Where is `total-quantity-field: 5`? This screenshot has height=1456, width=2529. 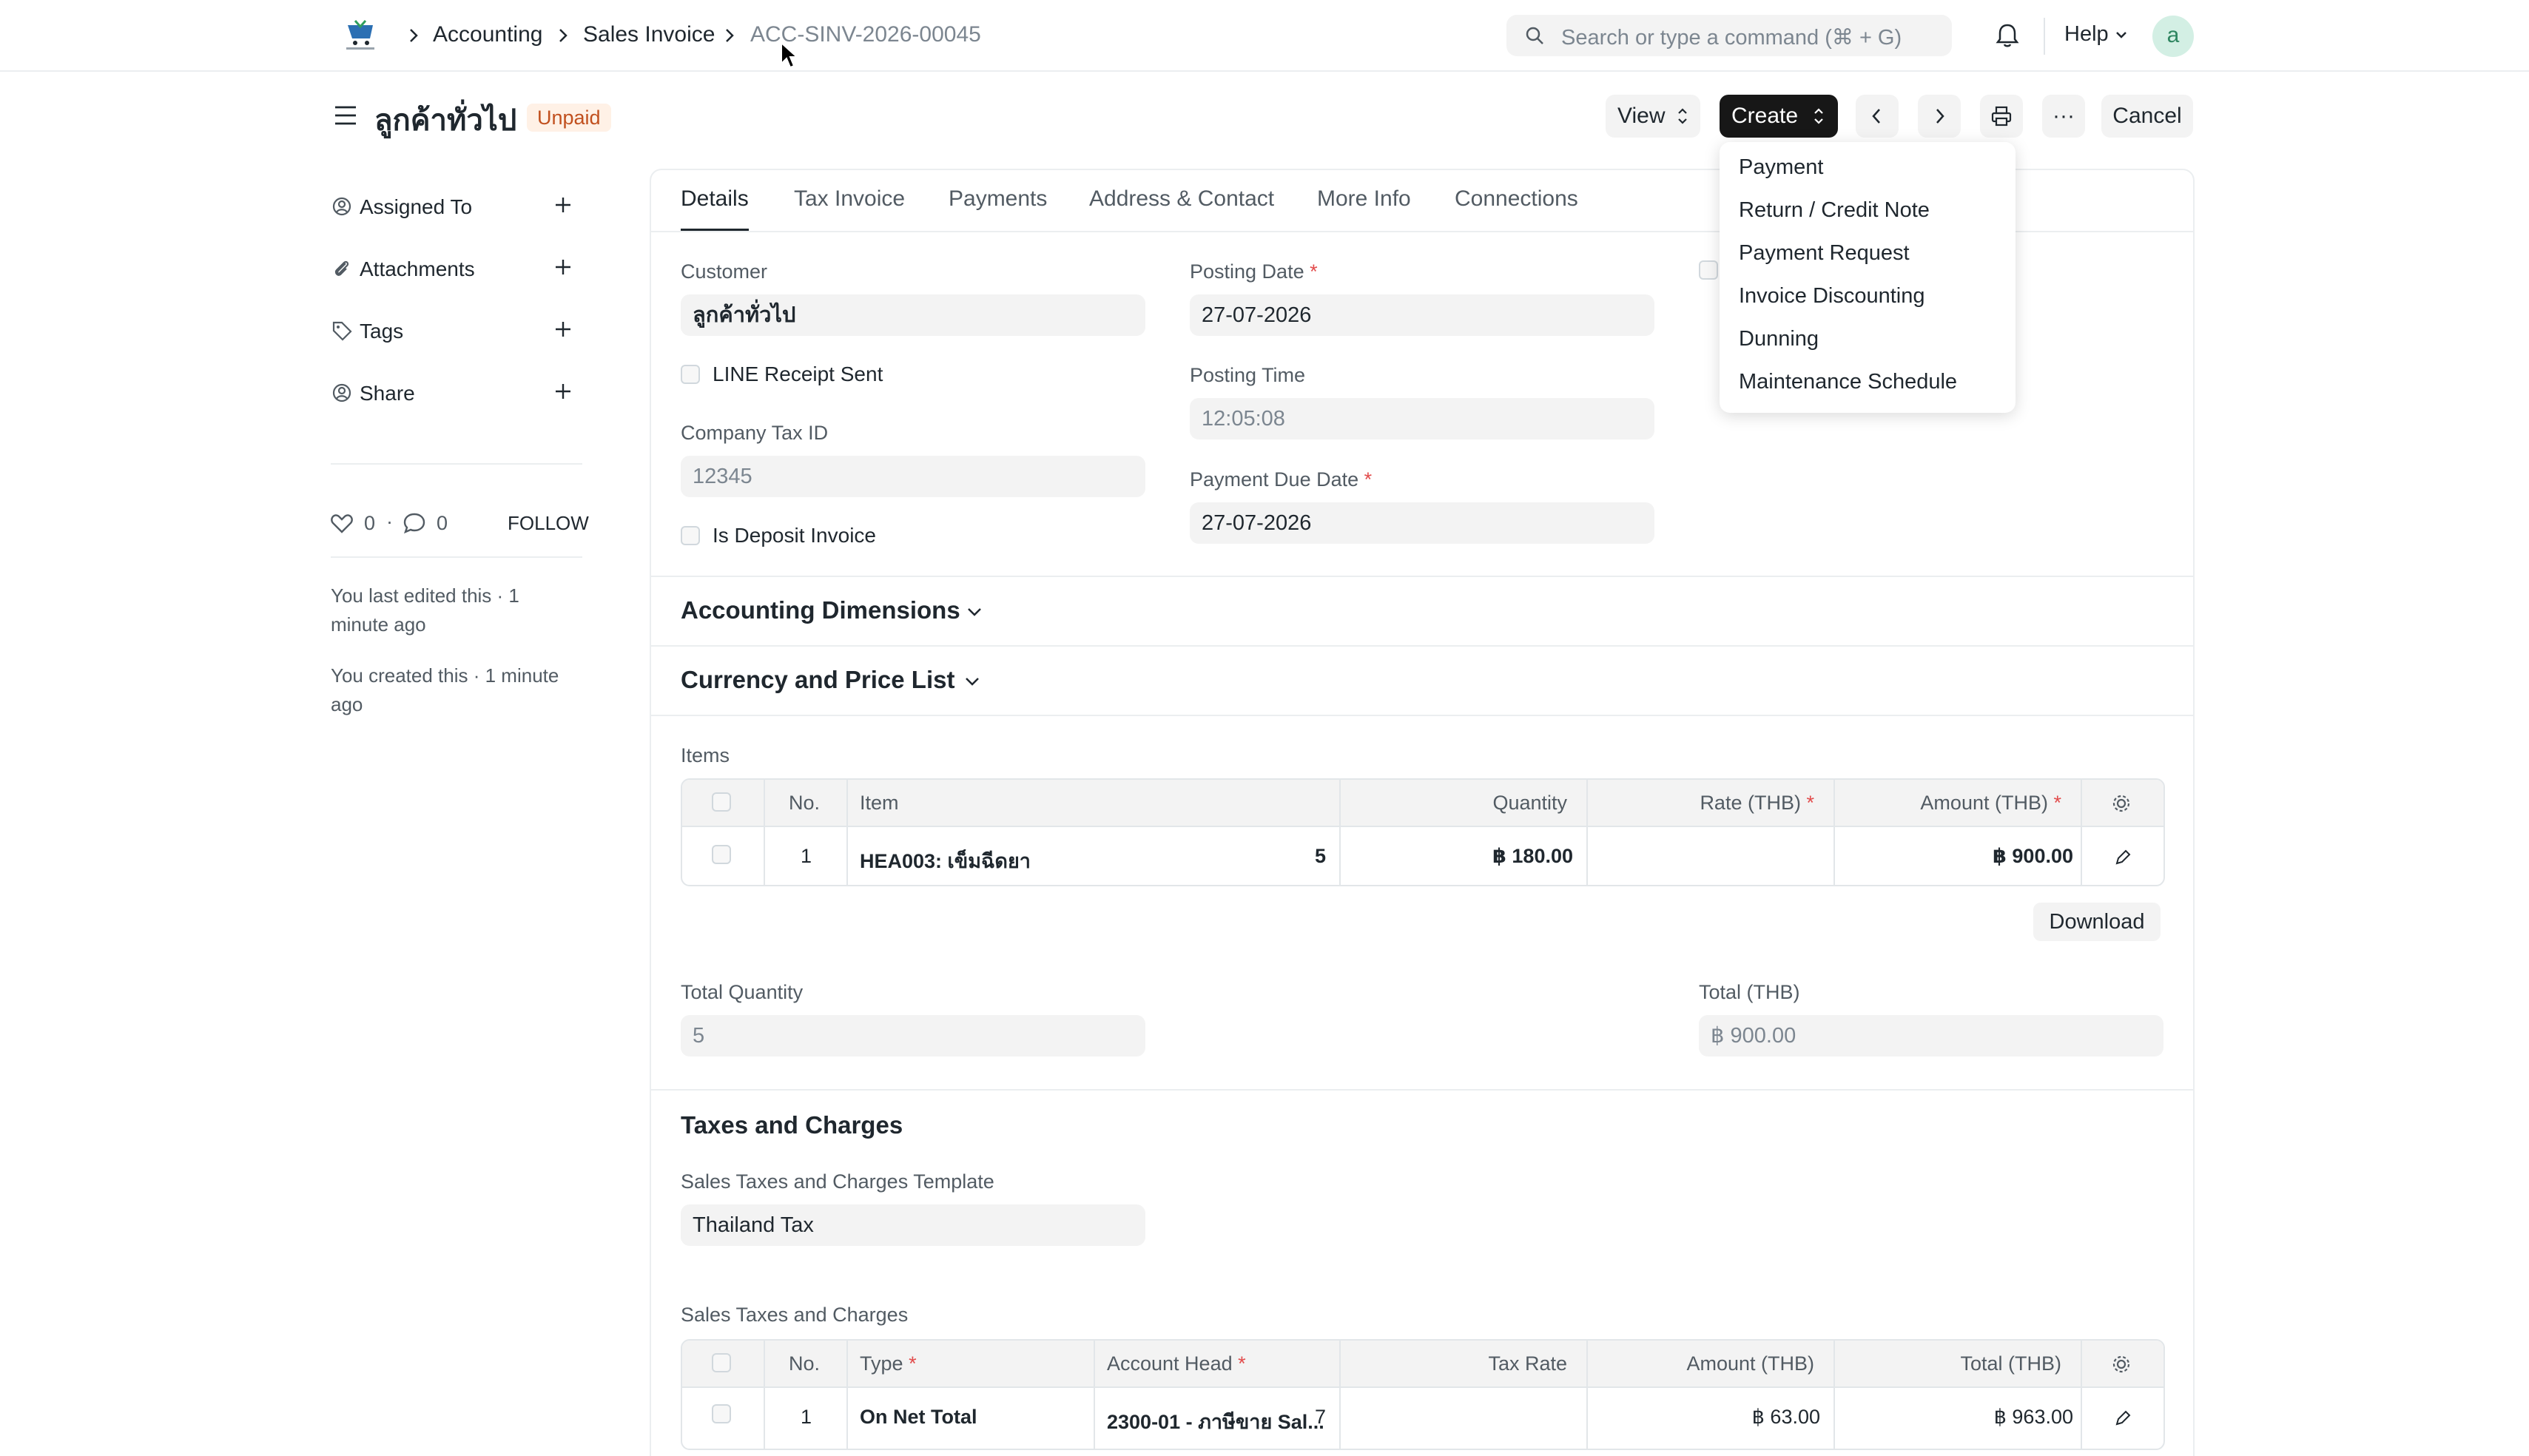
total-quantity-field: 5 is located at coordinates (913, 1036).